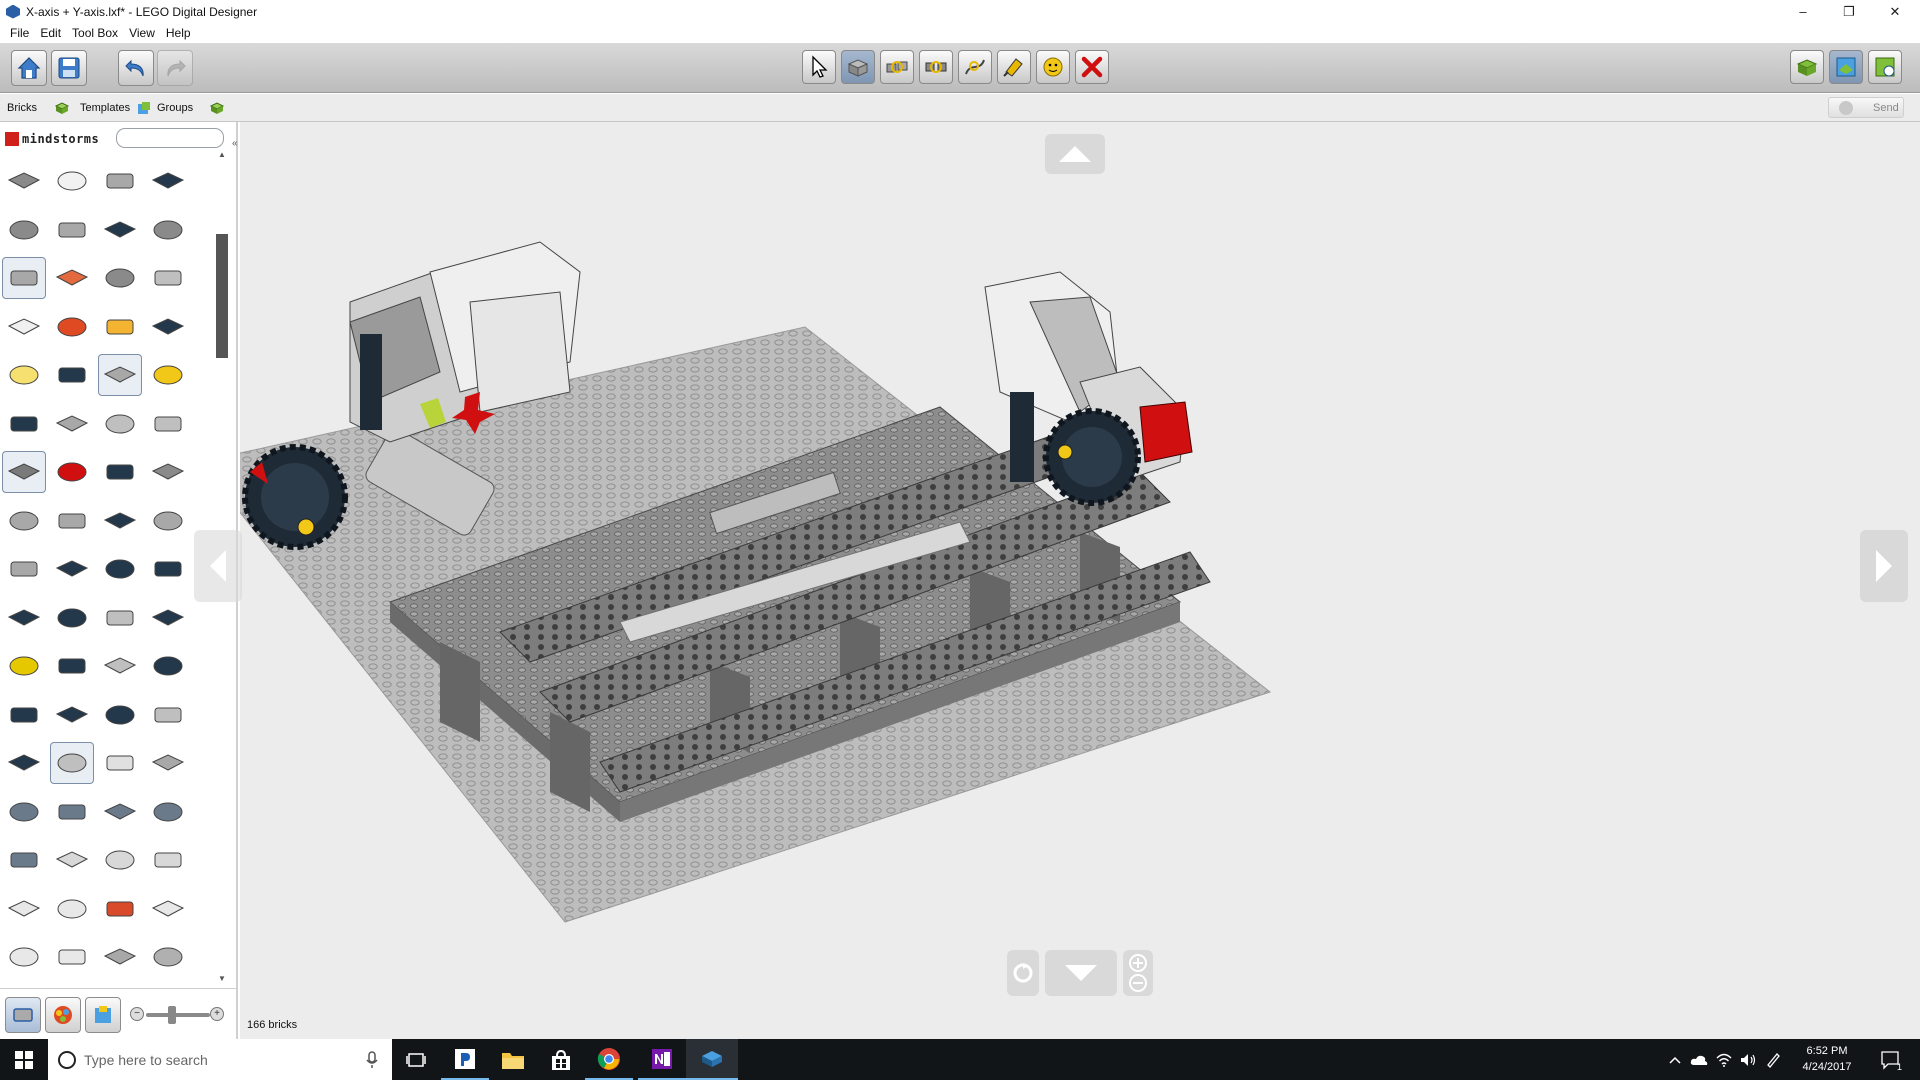 The width and height of the screenshot is (1920, 1080). I want to click on camera-tilt-up-button, so click(1075, 154).